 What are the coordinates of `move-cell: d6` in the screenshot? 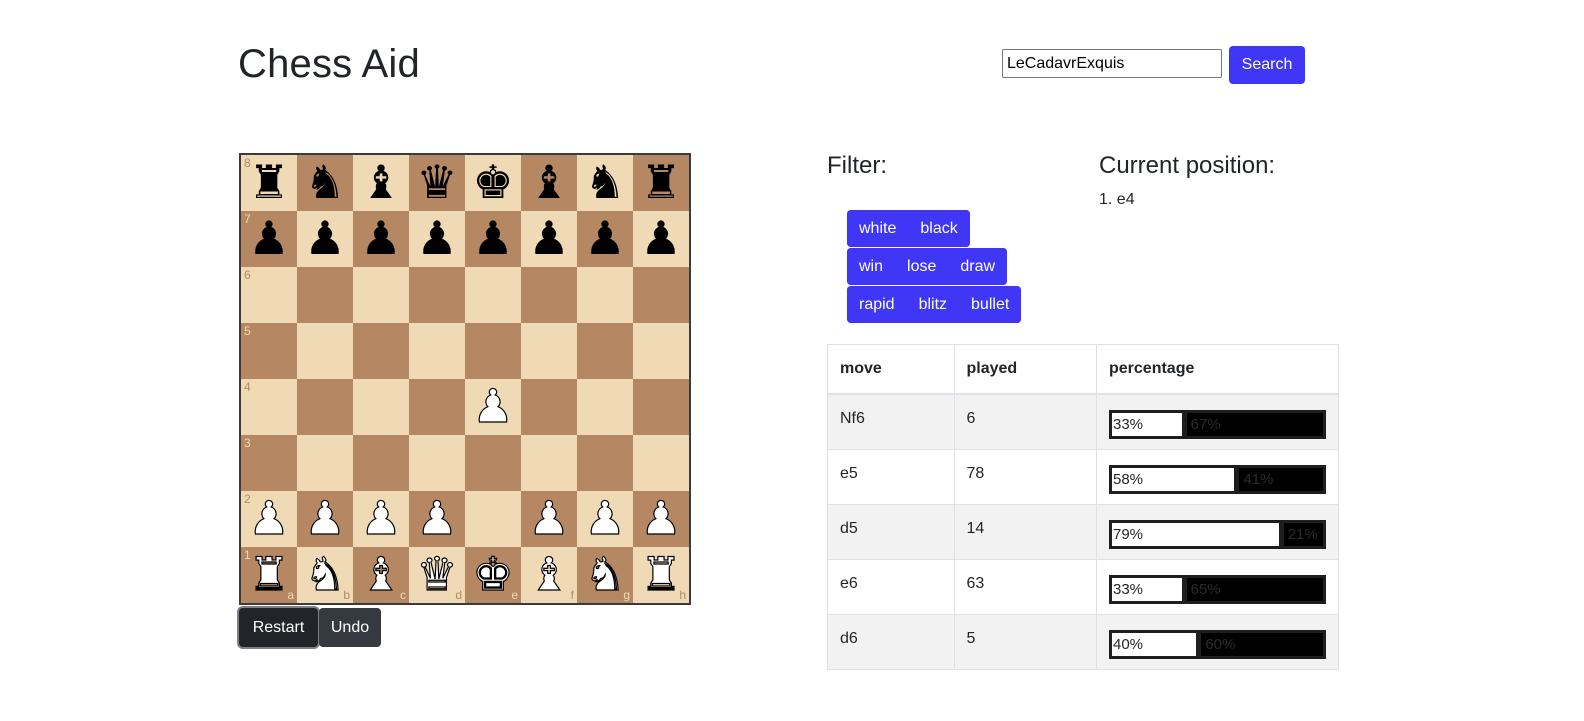 It's located at (891, 641).